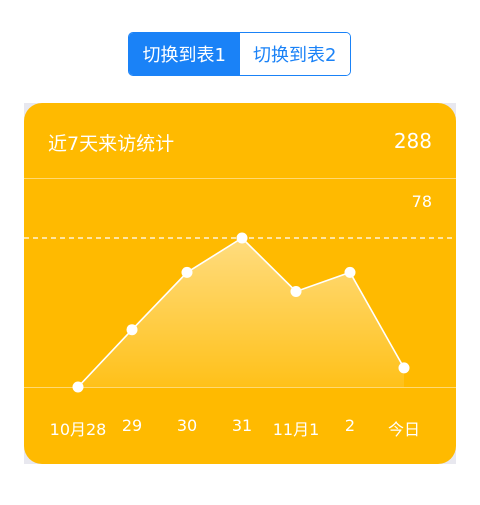 The width and height of the screenshot is (480, 505). Describe the element at coordinates (187, 425) in the screenshot. I see `x-tick-label: 30` at that location.